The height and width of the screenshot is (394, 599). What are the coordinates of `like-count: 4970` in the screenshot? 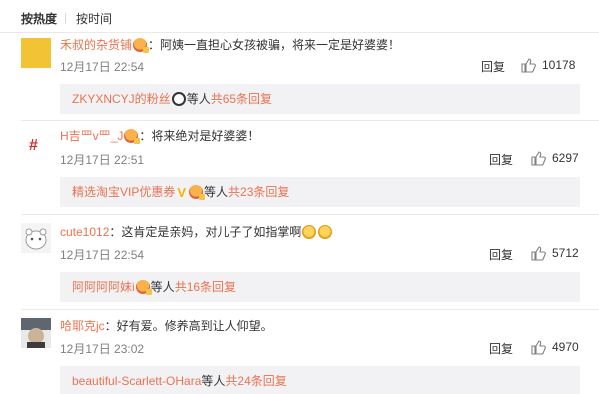 It's located at (565, 347).